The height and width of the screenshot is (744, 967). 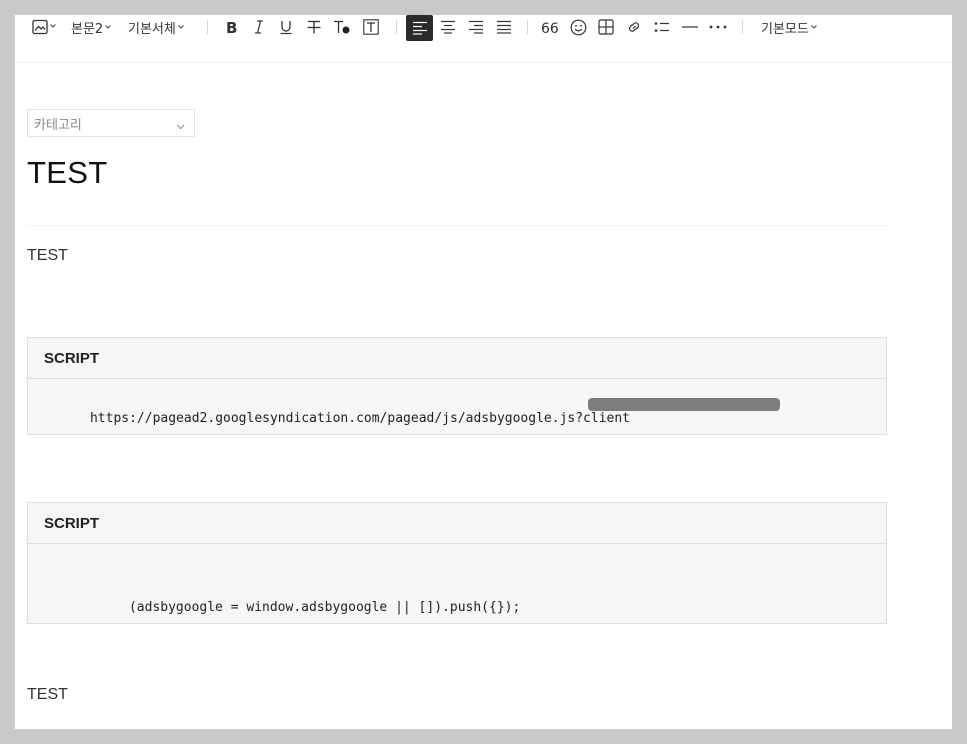 I want to click on post-title: TEST, so click(x=67, y=173).